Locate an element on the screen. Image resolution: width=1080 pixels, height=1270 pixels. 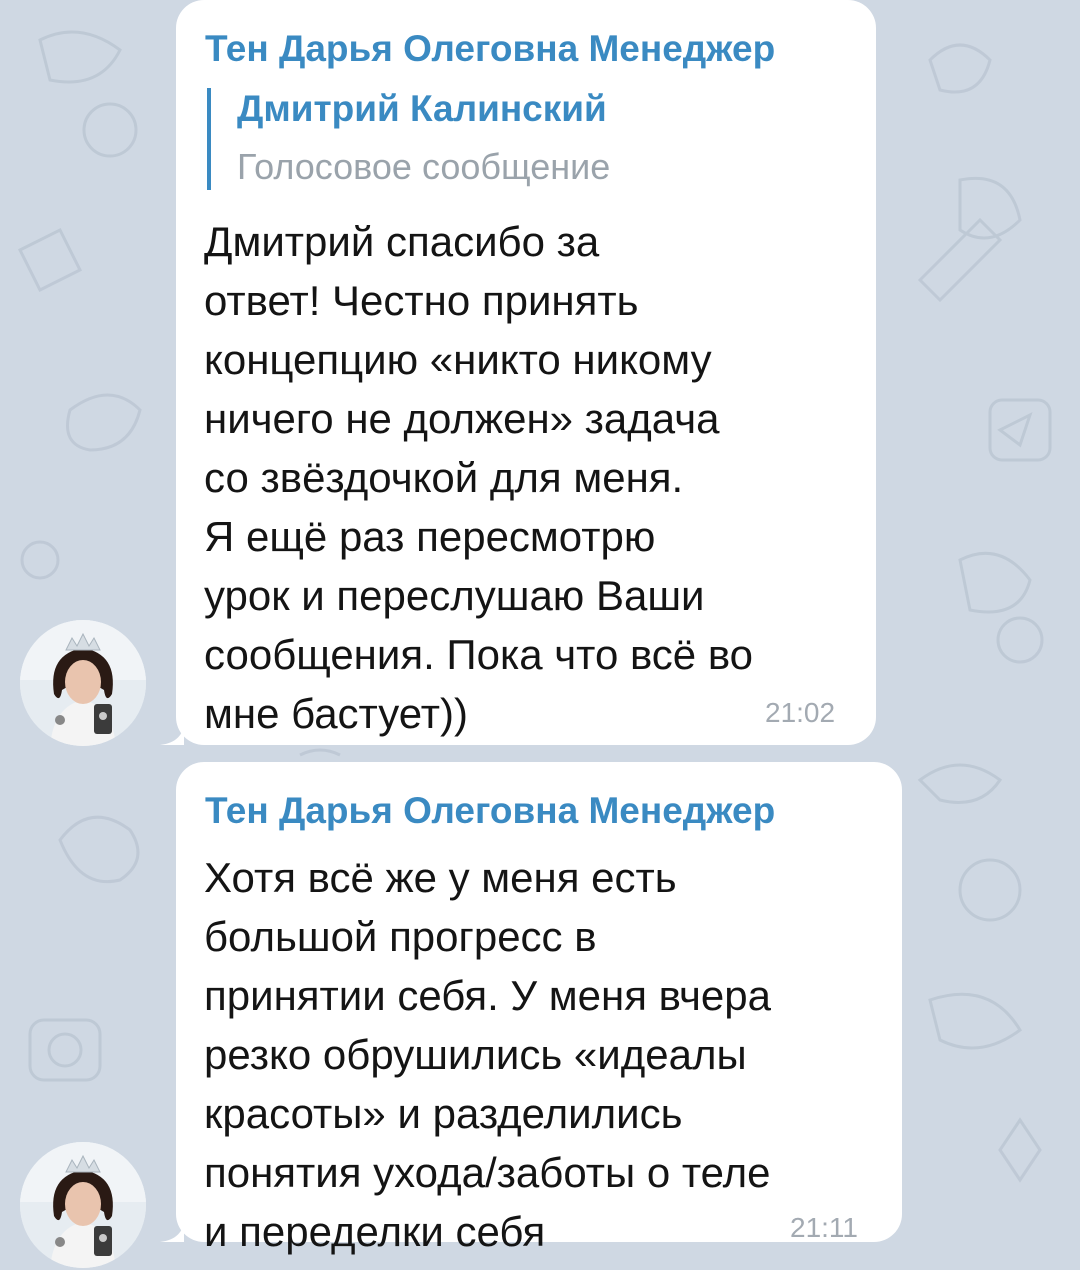
reply-quote: Дмитрий Калинский Голосовое сообщение is located at coordinates (509, 139).